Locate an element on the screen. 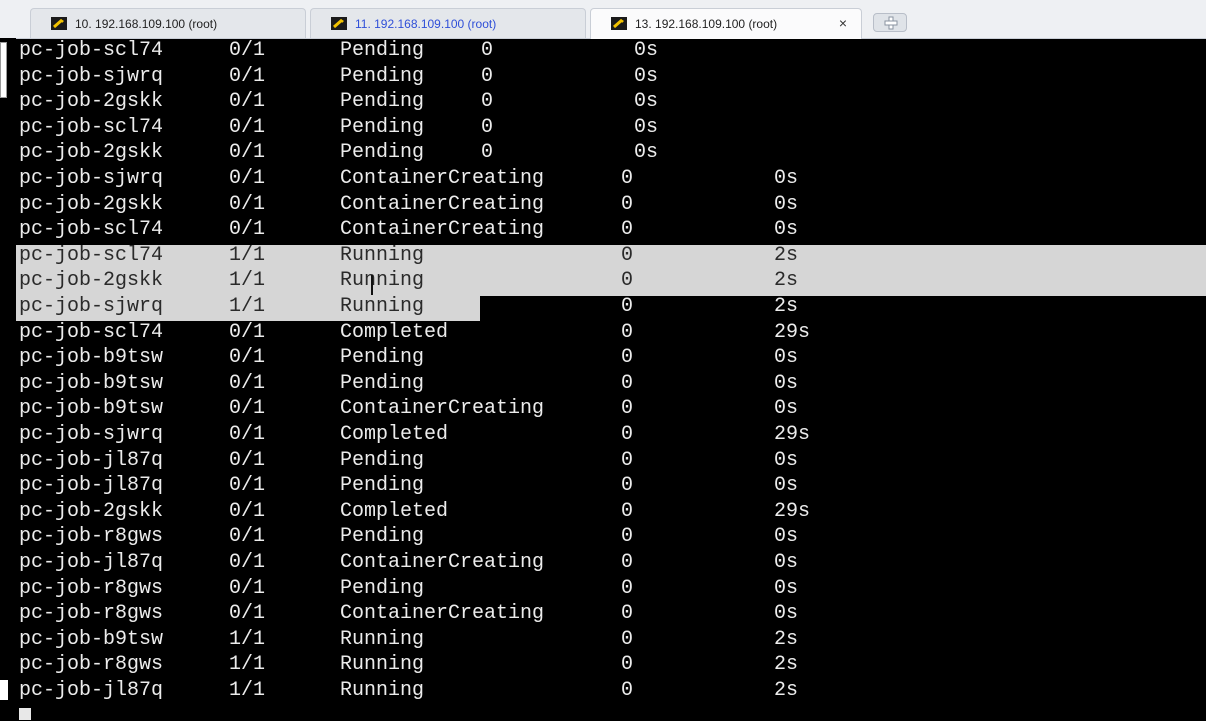 The image size is (1206, 721). tab-label: 11. 192.168.109.100 (root) is located at coordinates (426, 24).